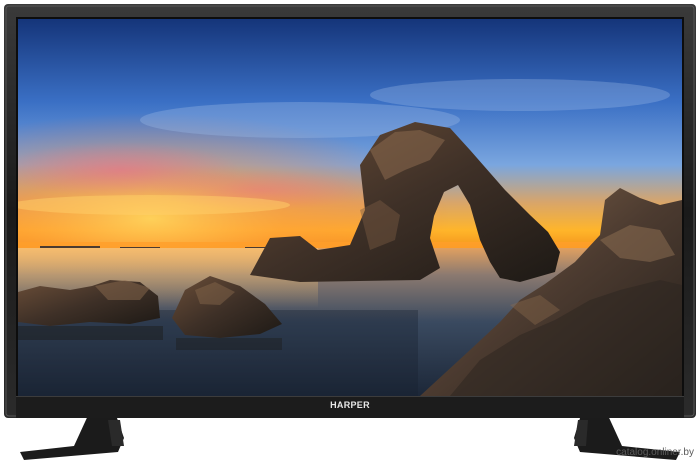 This screenshot has height=467, width=700. Describe the element at coordinates (655, 452) in the screenshot. I see `watermark-text: catalog.onliner.by` at that location.